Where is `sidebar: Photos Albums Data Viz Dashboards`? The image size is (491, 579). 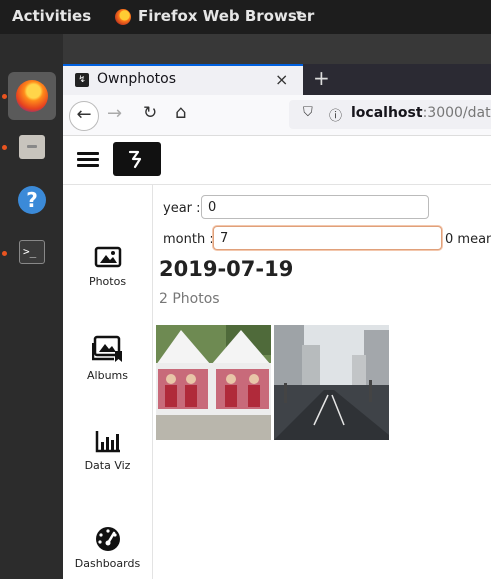 sidebar: Photos Albums Data Viz Dashboards is located at coordinates (108, 382).